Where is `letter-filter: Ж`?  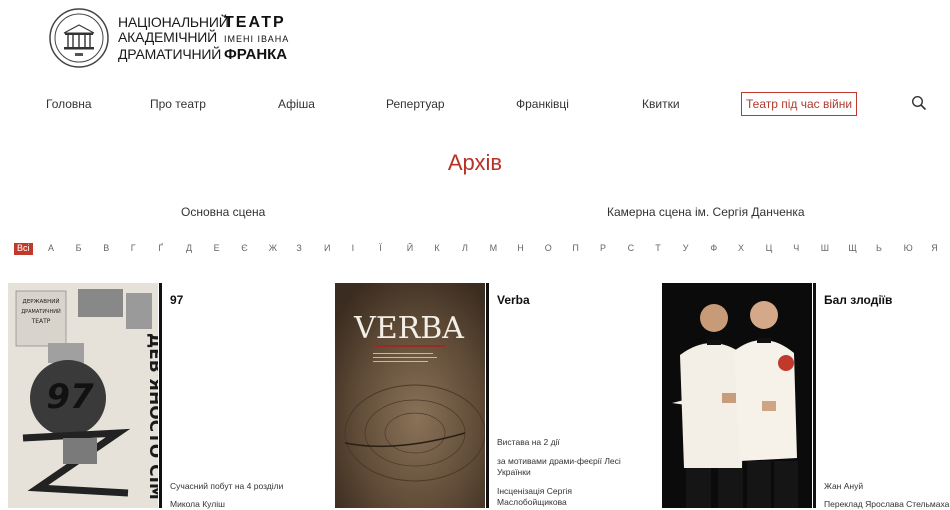 letter-filter: Ж is located at coordinates (273, 248).